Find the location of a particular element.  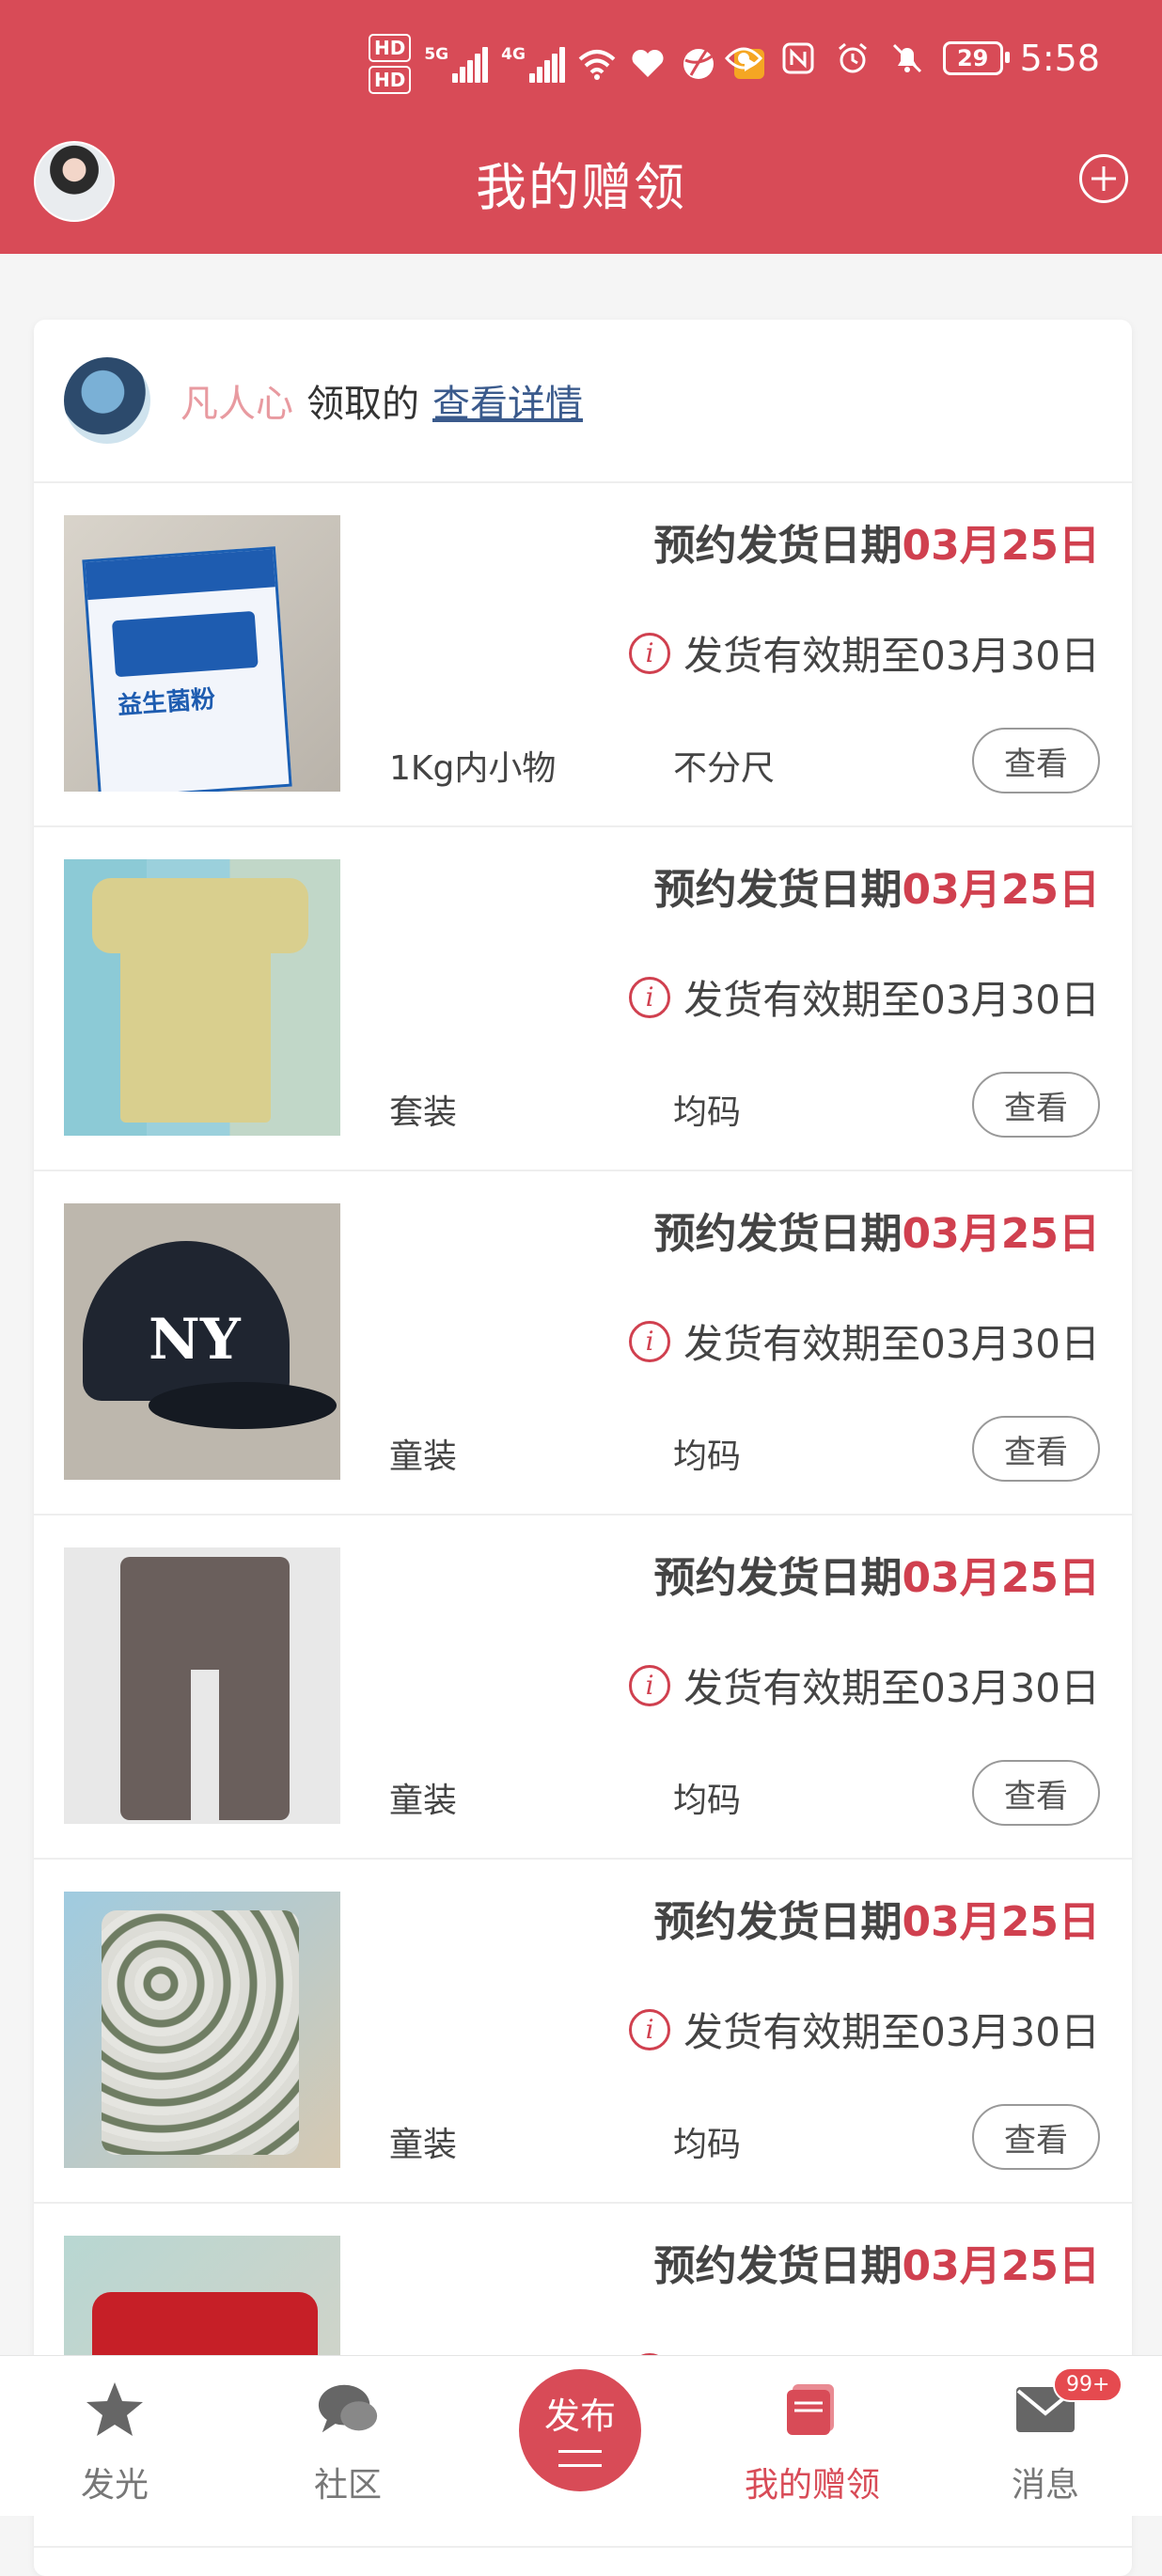

heart-app-icon is located at coordinates (648, 64).